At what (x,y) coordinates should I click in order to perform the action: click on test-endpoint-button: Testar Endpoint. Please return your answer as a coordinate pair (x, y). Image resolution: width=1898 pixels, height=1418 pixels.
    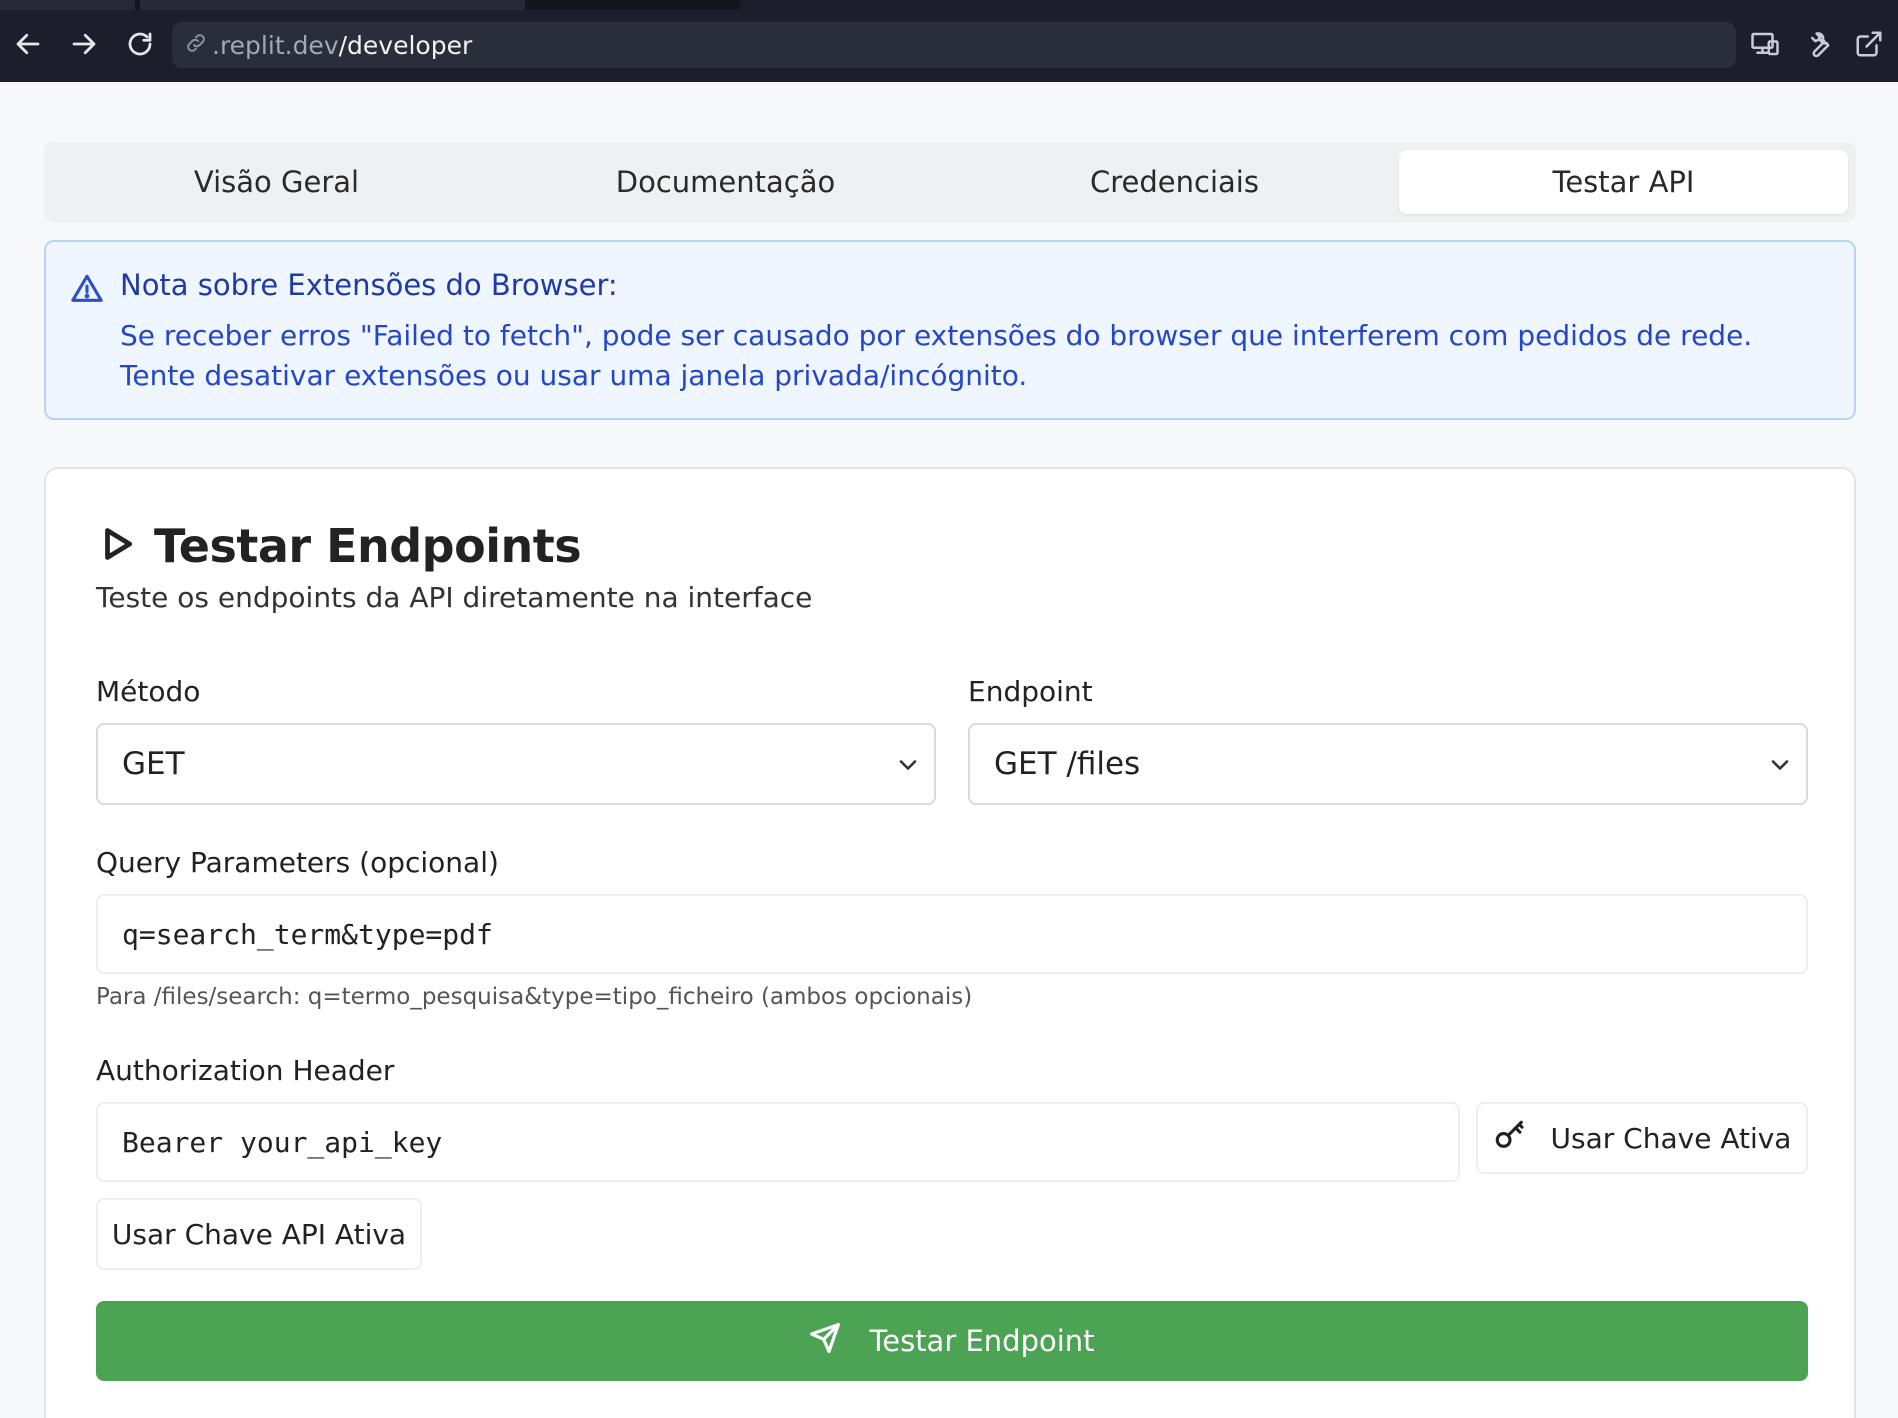
    Looking at the image, I should click on (952, 1341).